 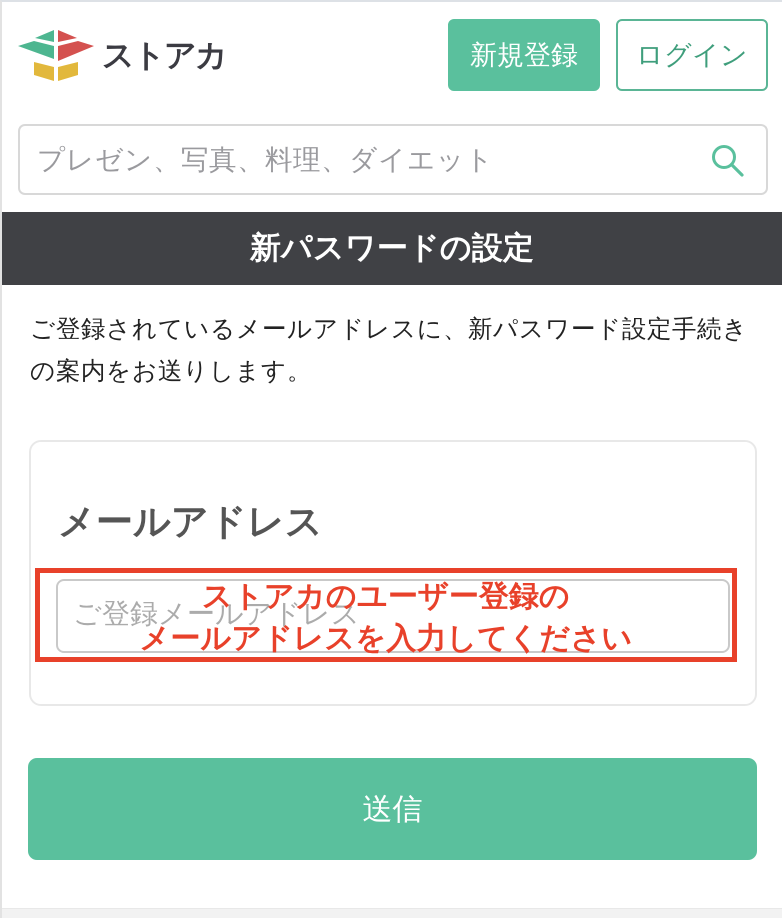 What do you see at coordinates (392, 248) in the screenshot?
I see `page-title: 新パスワードの設定` at bounding box center [392, 248].